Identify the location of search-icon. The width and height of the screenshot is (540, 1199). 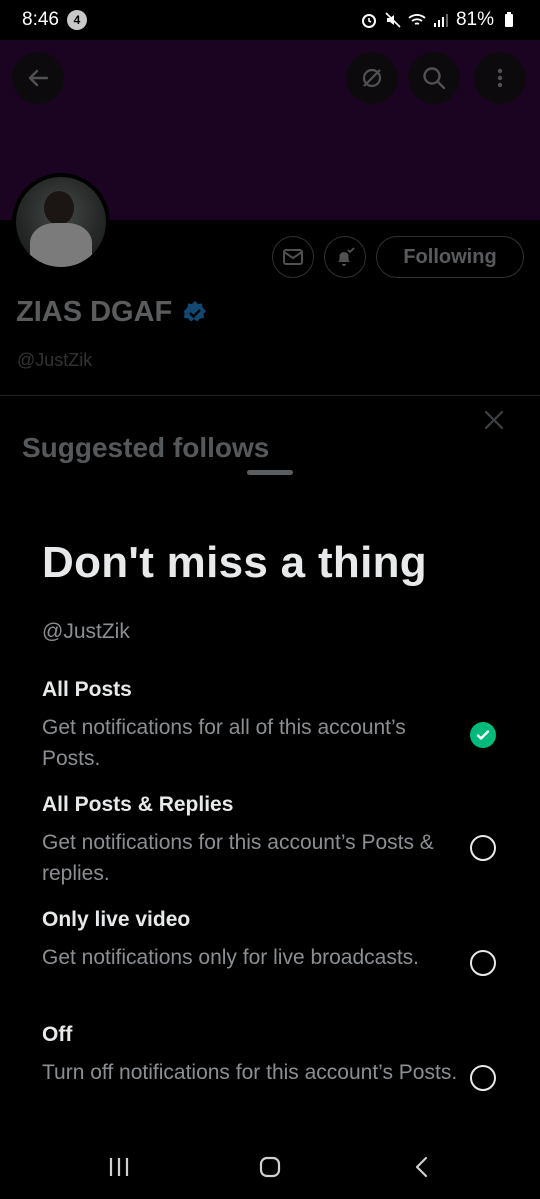
(434, 78).